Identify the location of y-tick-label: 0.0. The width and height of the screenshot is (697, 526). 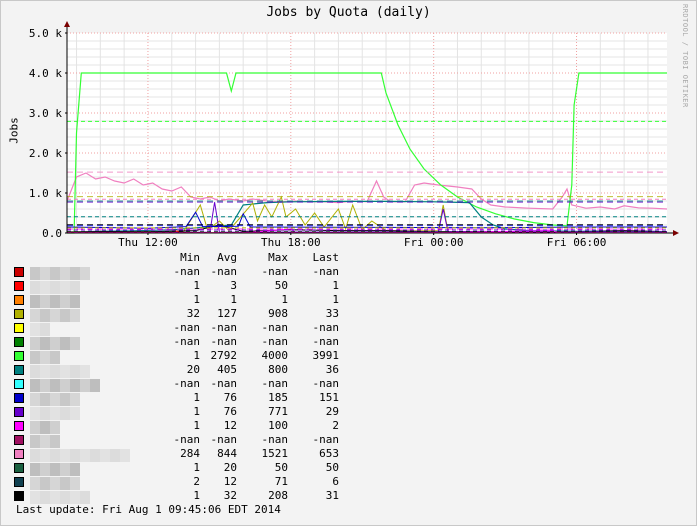
(52, 233).